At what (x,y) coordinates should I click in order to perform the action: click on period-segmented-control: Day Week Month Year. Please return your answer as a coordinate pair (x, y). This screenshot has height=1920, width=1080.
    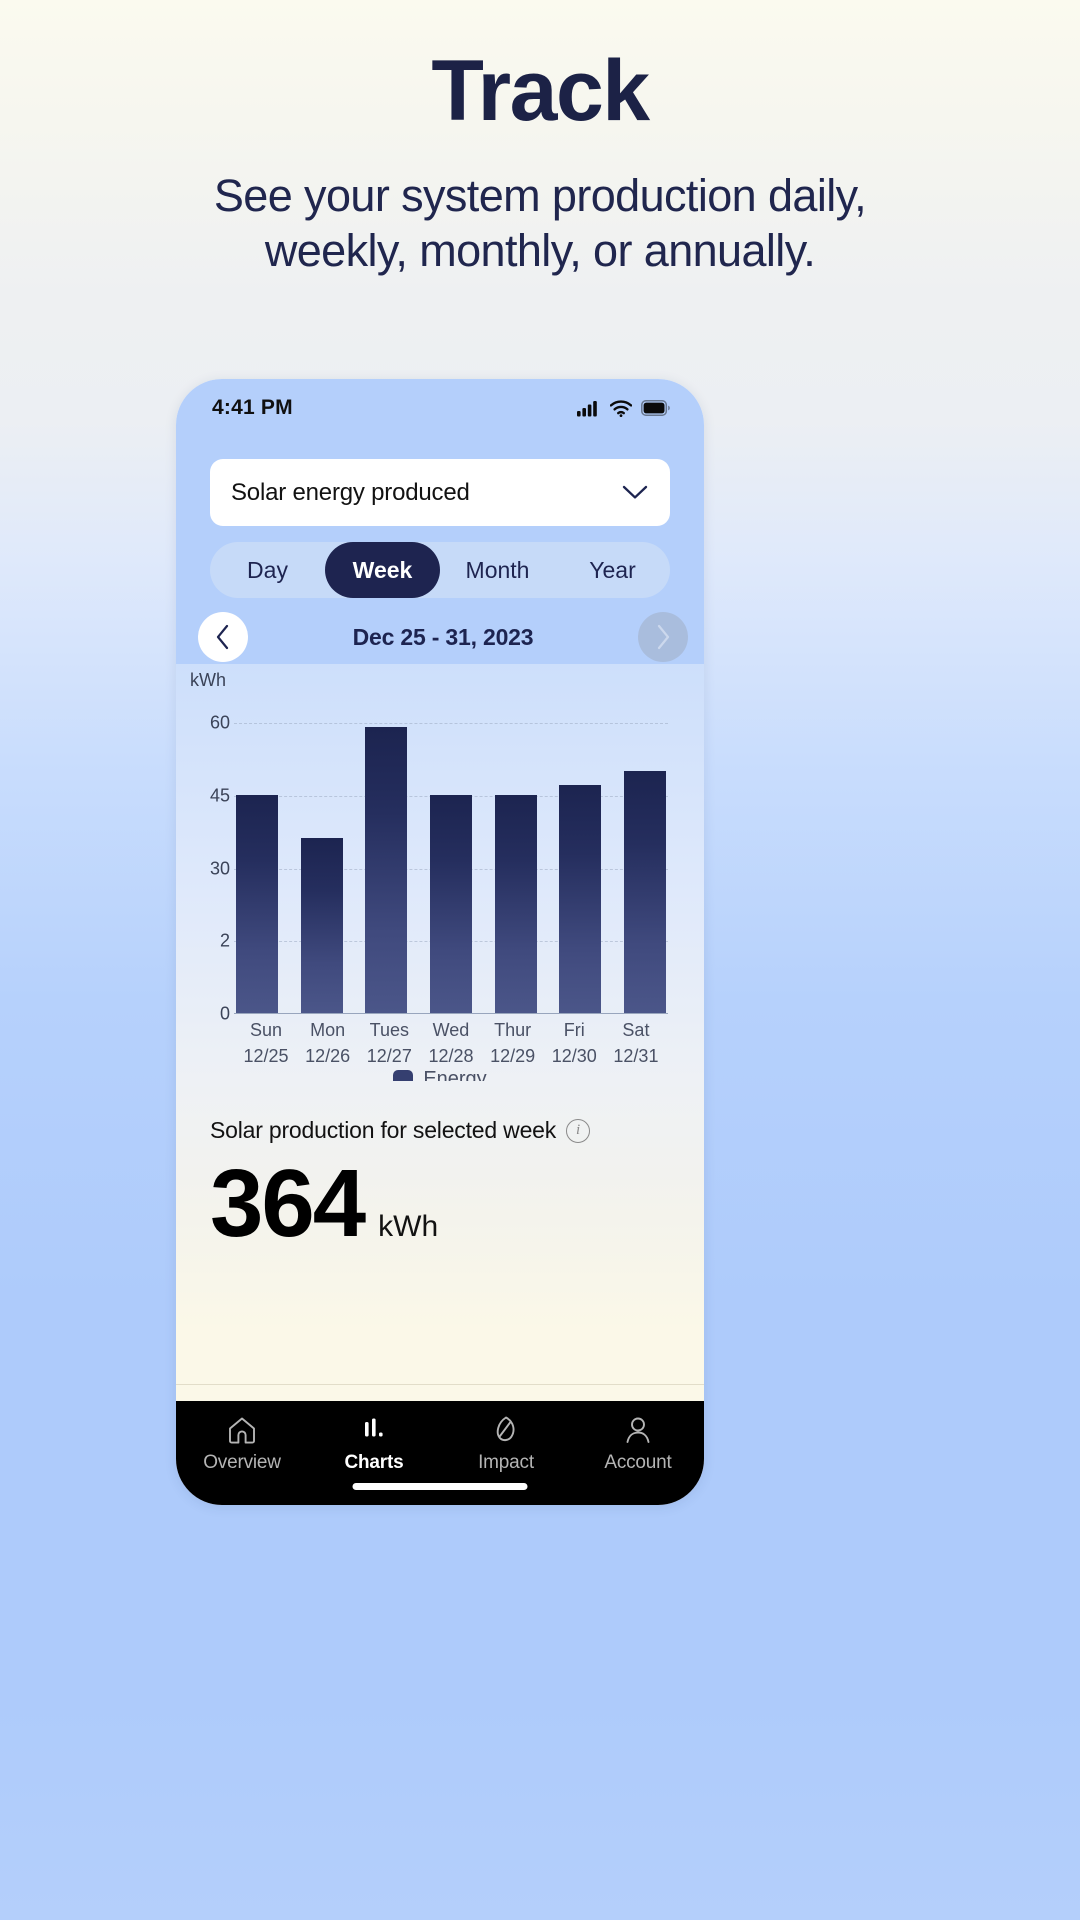
    Looking at the image, I should click on (440, 570).